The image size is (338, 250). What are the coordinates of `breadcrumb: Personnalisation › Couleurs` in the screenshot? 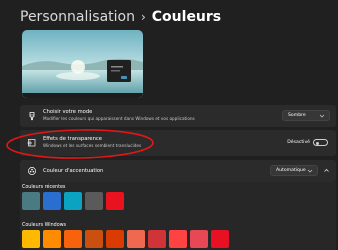 It's located at (120, 17).